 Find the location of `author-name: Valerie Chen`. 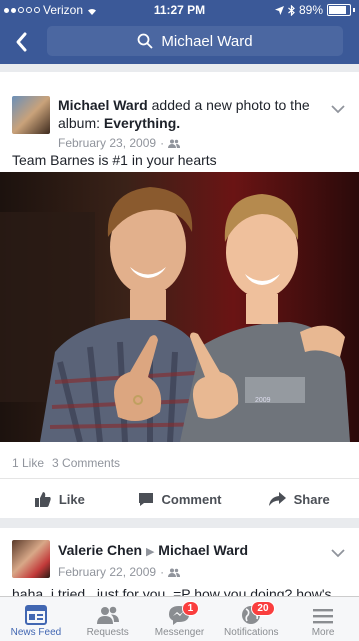

author-name: Valerie Chen is located at coordinates (100, 550).